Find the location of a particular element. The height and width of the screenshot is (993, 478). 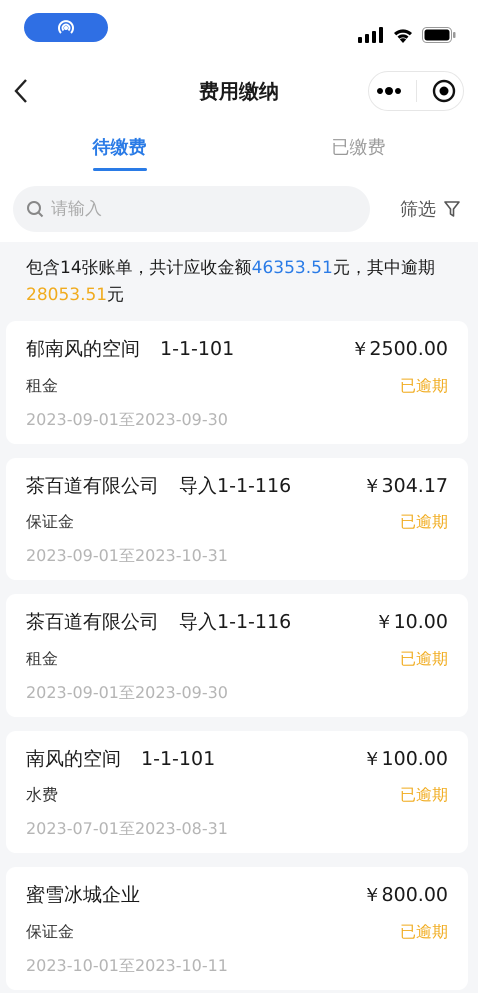

billing-period: 2023-07-01至2023-08-31 is located at coordinates (127, 829).